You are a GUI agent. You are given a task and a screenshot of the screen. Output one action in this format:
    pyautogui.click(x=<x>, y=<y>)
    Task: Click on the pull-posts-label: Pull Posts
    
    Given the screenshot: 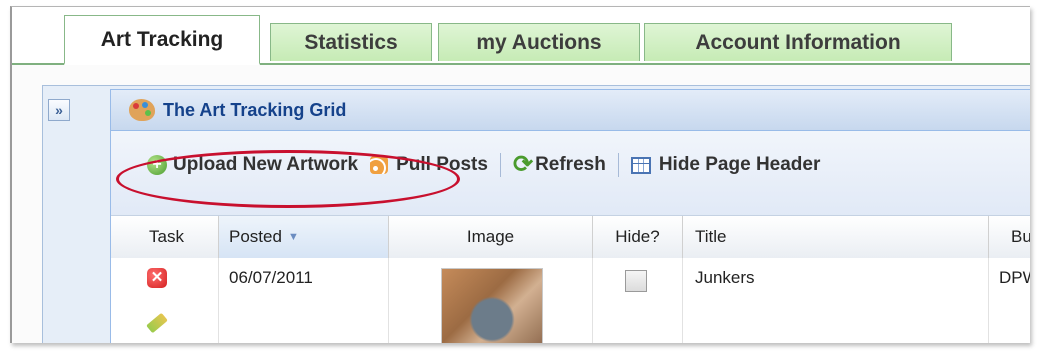 What is the action you would take?
    pyautogui.click(x=442, y=164)
    